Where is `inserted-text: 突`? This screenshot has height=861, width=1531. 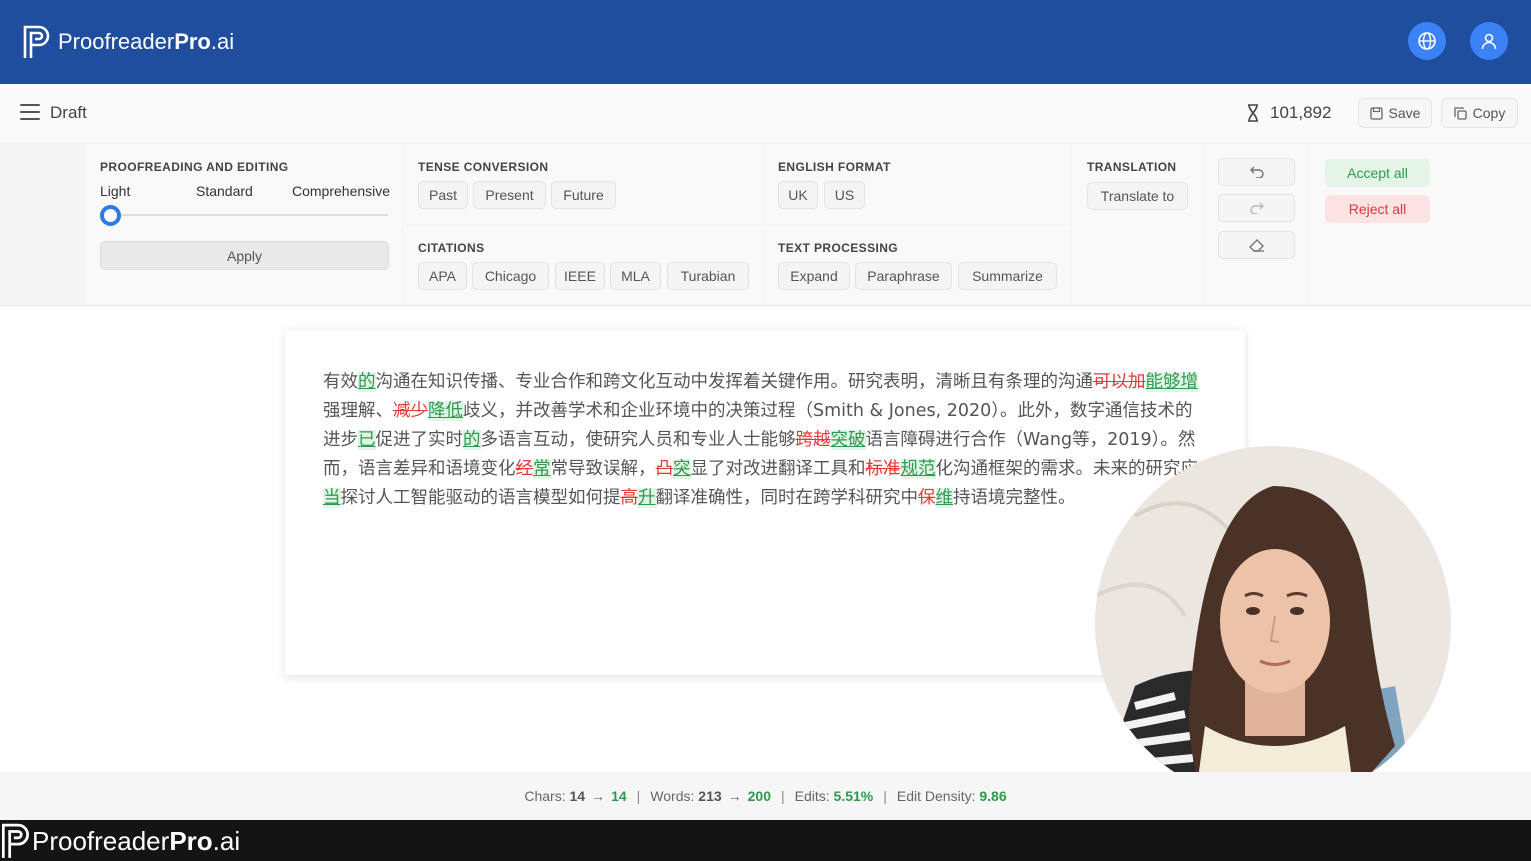
inserted-text: 突 is located at coordinates (682, 469).